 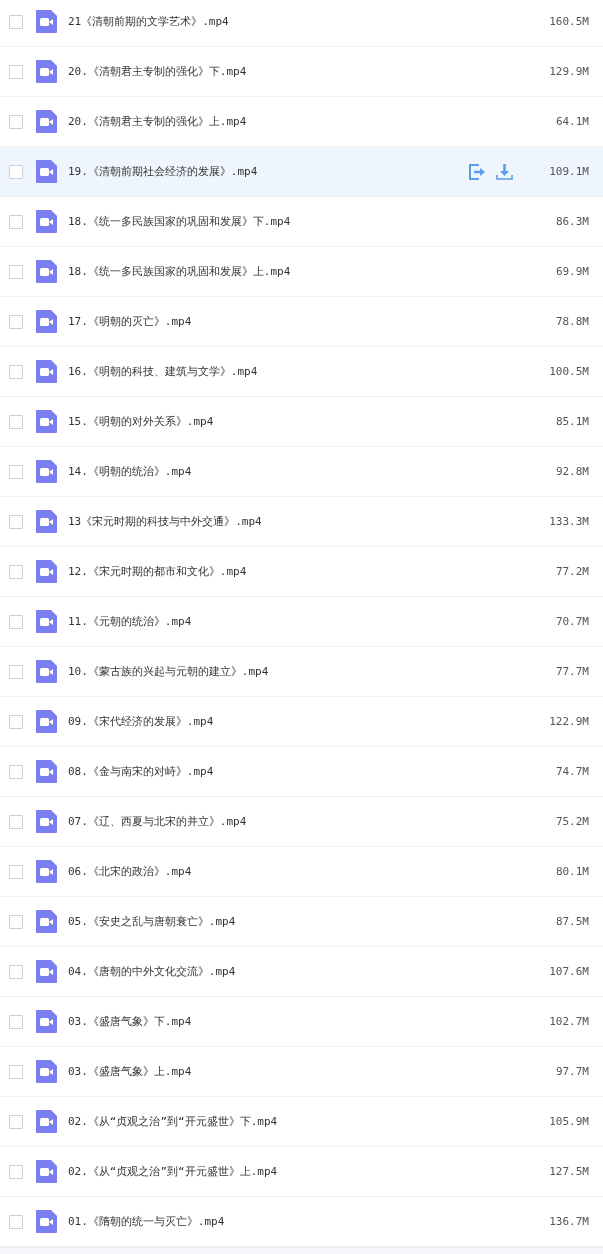 What do you see at coordinates (301, 572) in the screenshot?
I see `file-row: 12.《宋元时期的都市和文化》.mp4 77.2M` at bounding box center [301, 572].